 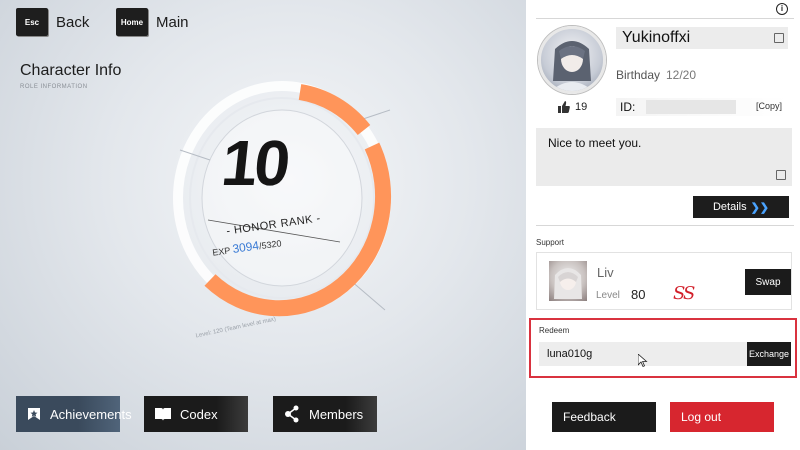 What do you see at coordinates (581, 107) in the screenshot?
I see `likes-count: 19` at bounding box center [581, 107].